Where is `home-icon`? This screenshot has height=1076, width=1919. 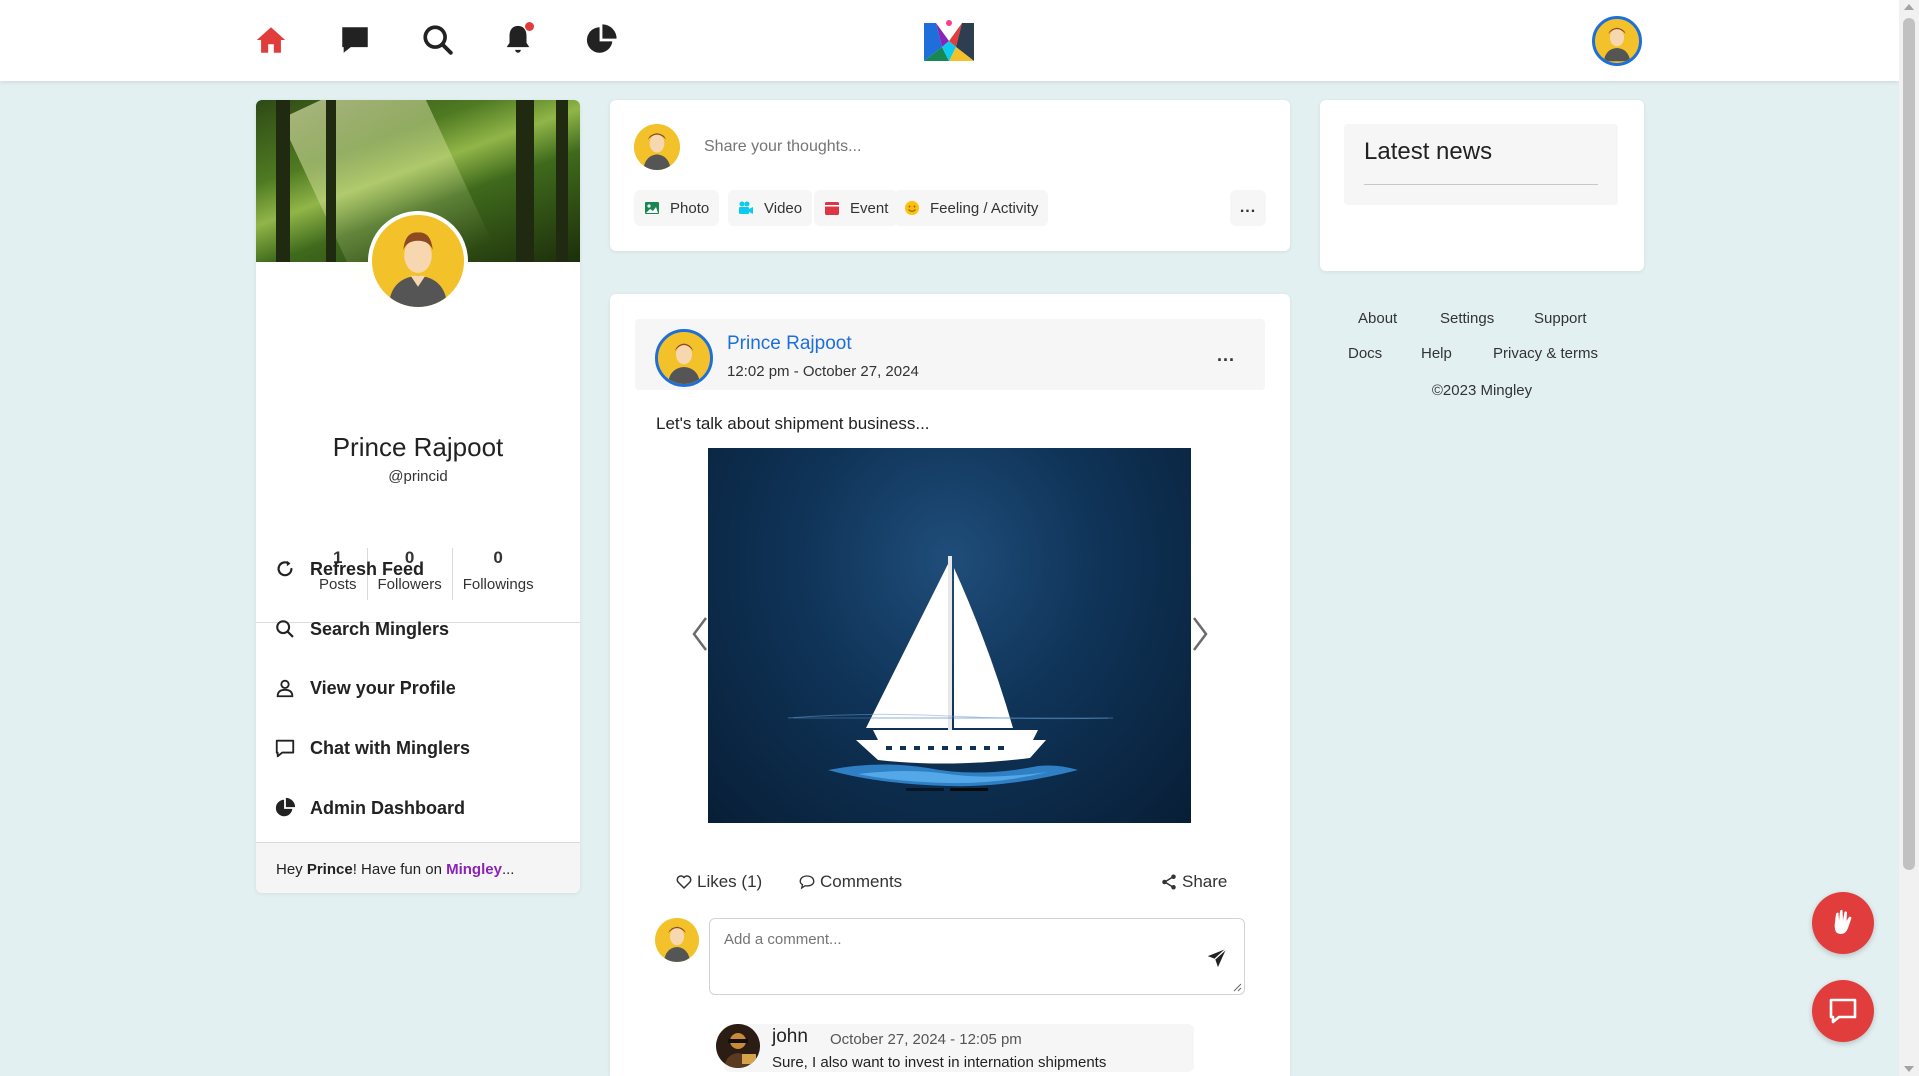
home-icon is located at coordinates (271, 40).